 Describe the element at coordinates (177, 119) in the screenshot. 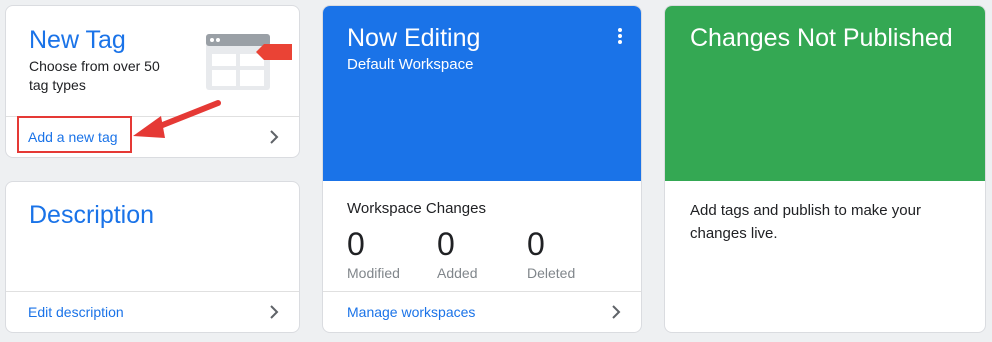

I see `red-arrow-annotation` at that location.